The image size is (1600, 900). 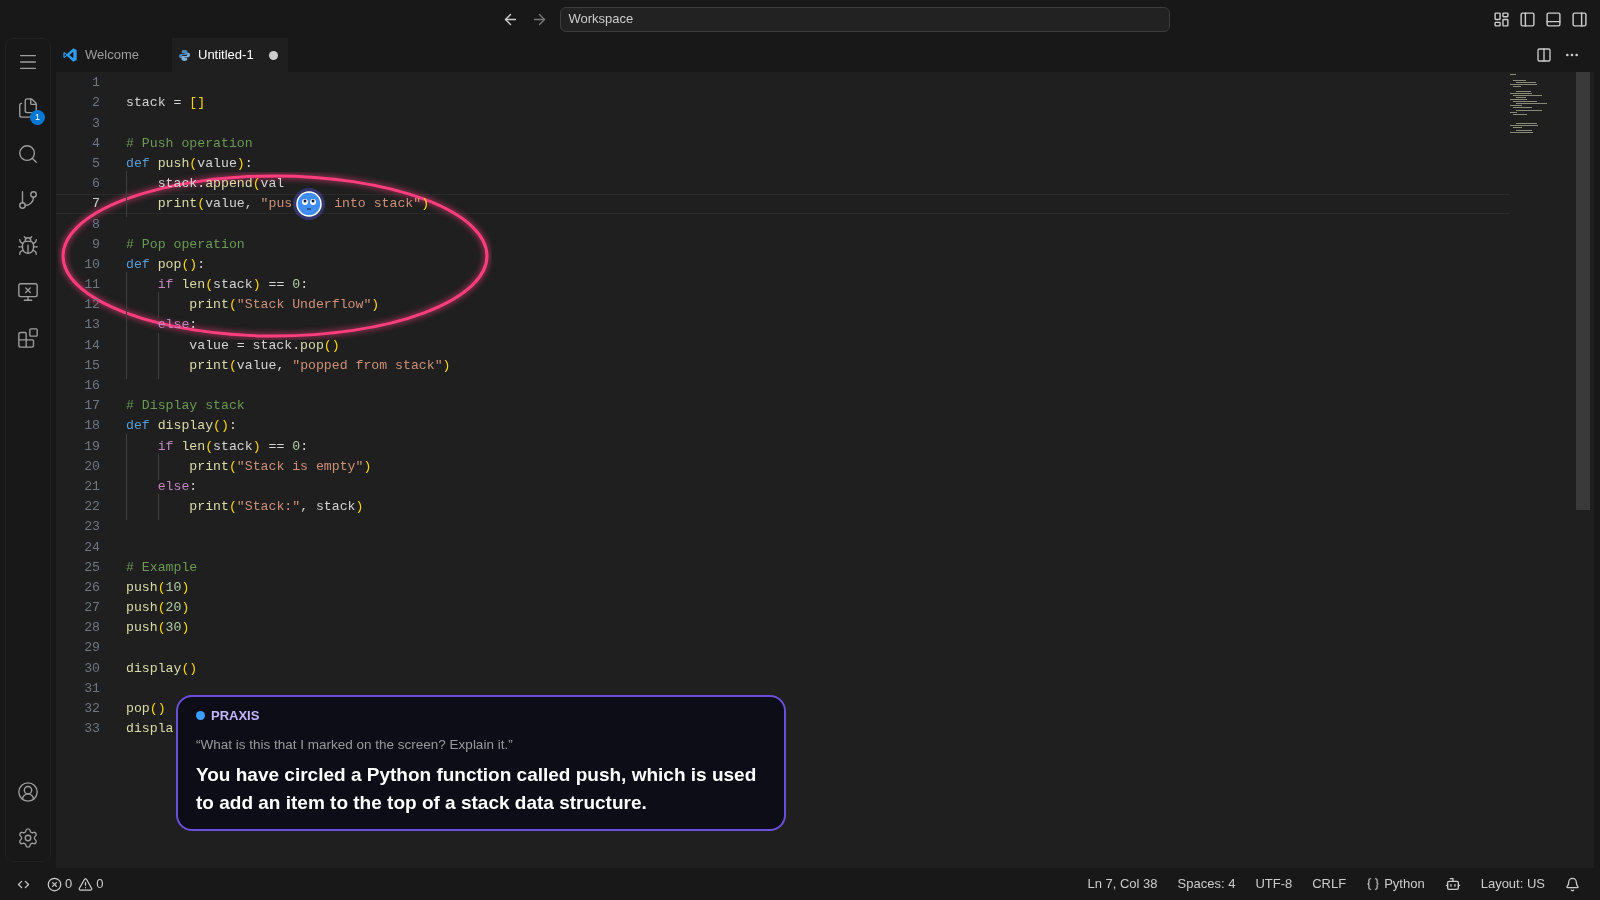 What do you see at coordinates (1572, 884) in the screenshot?
I see `notifications-icon` at bounding box center [1572, 884].